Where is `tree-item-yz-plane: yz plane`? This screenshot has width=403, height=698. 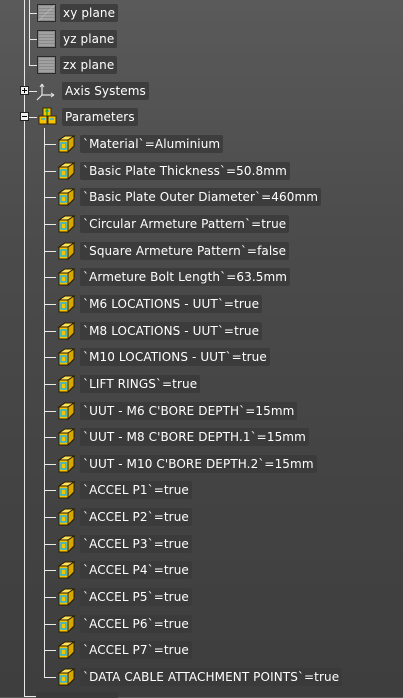 tree-item-yz-plane: yz plane is located at coordinates (77, 39).